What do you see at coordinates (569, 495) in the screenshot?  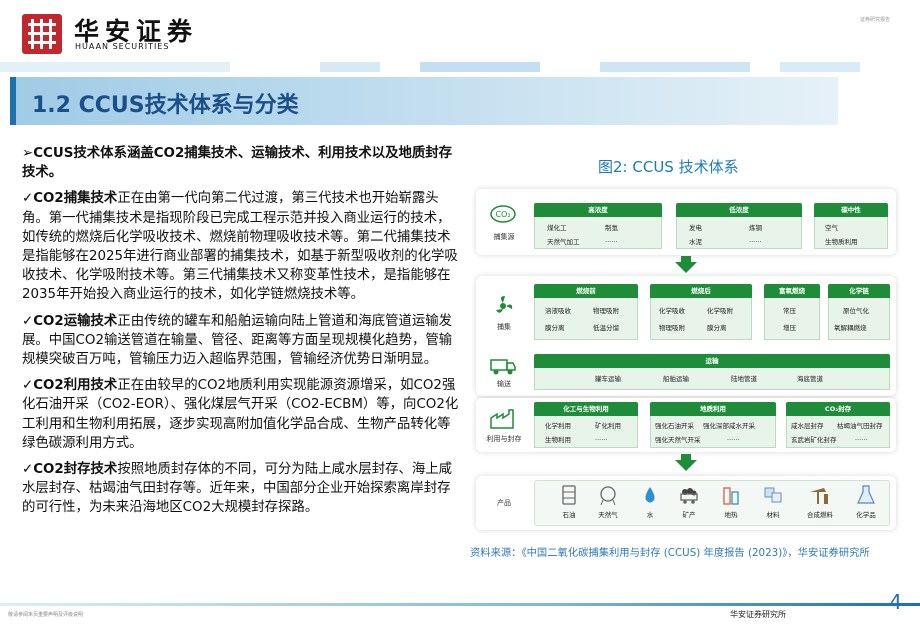 I see `oil-barrel-icon` at bounding box center [569, 495].